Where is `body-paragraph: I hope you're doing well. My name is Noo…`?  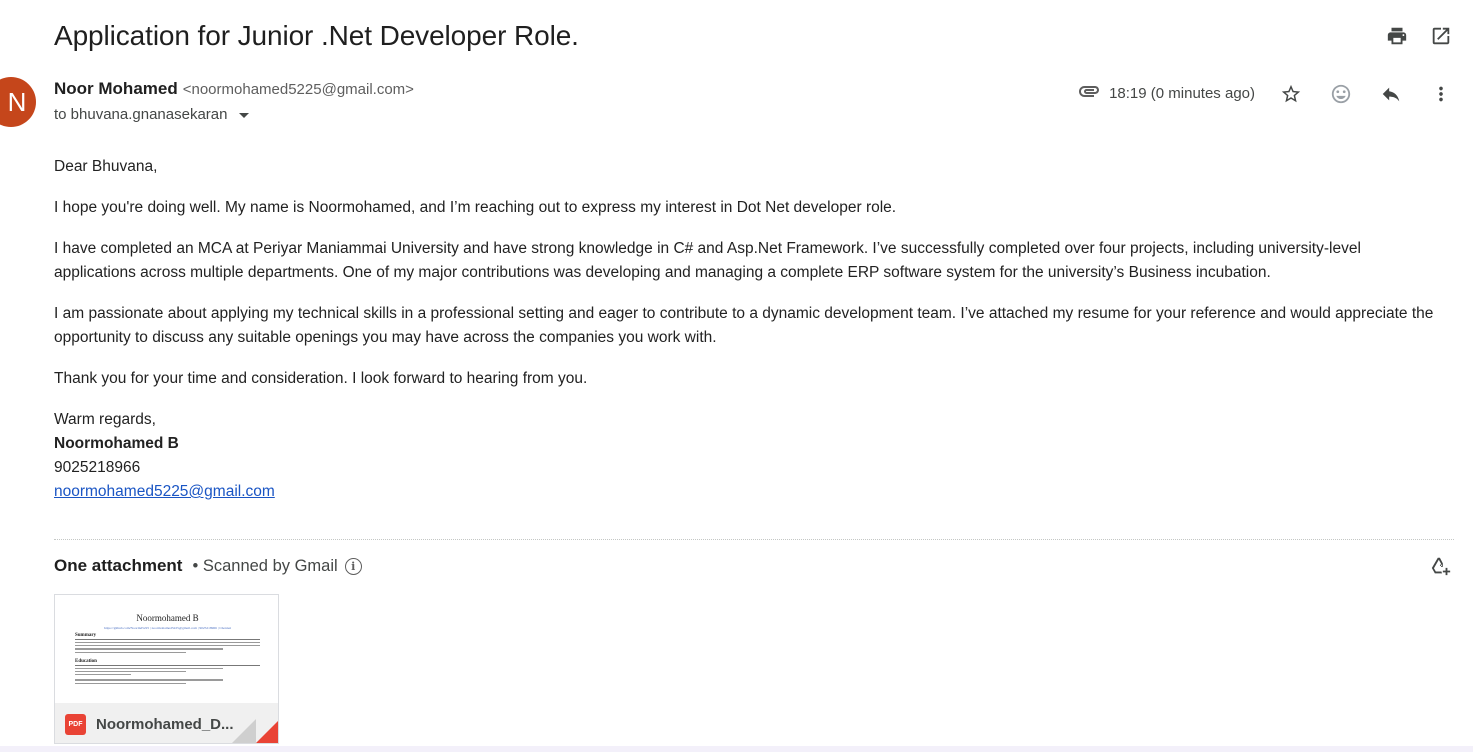 body-paragraph: I hope you're doing well. My name is Noo… is located at coordinates (475, 207).